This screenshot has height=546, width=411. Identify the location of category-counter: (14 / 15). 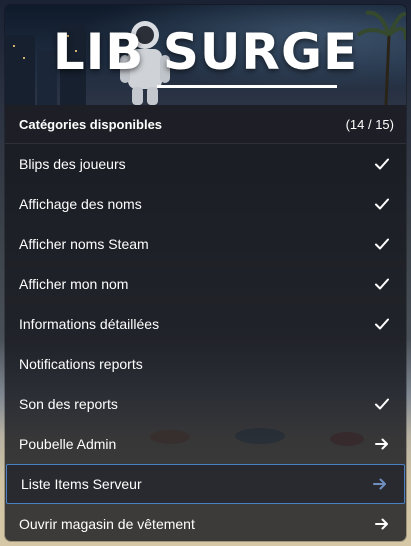
(369, 124).